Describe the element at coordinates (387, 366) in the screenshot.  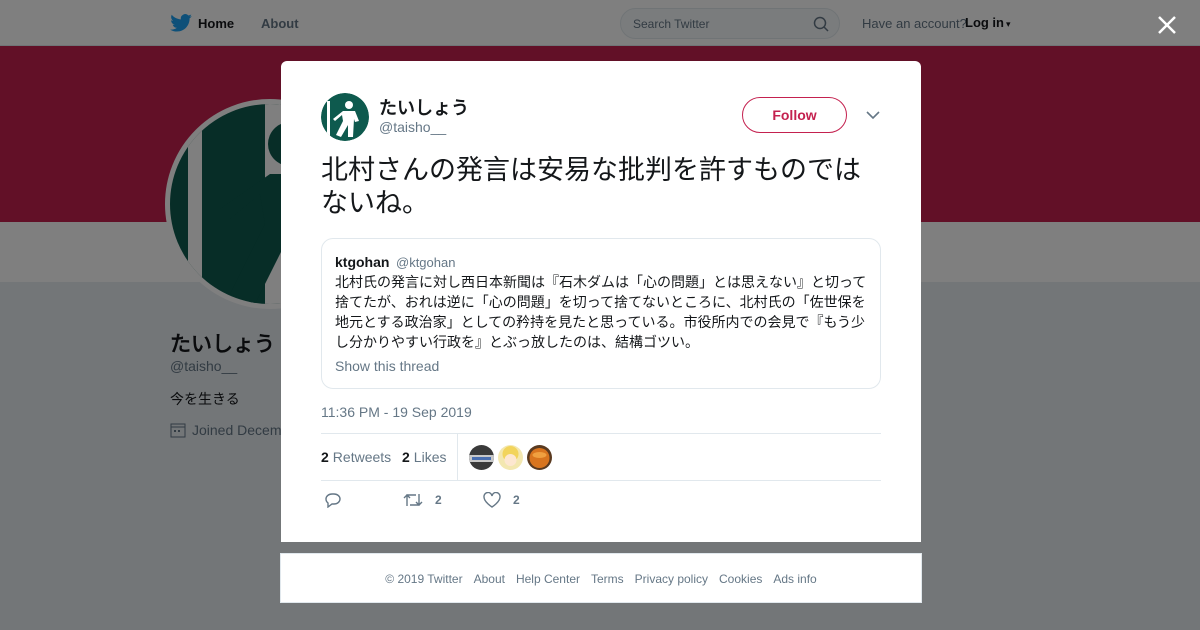
I see `show-thread-link: Show this thread` at that location.